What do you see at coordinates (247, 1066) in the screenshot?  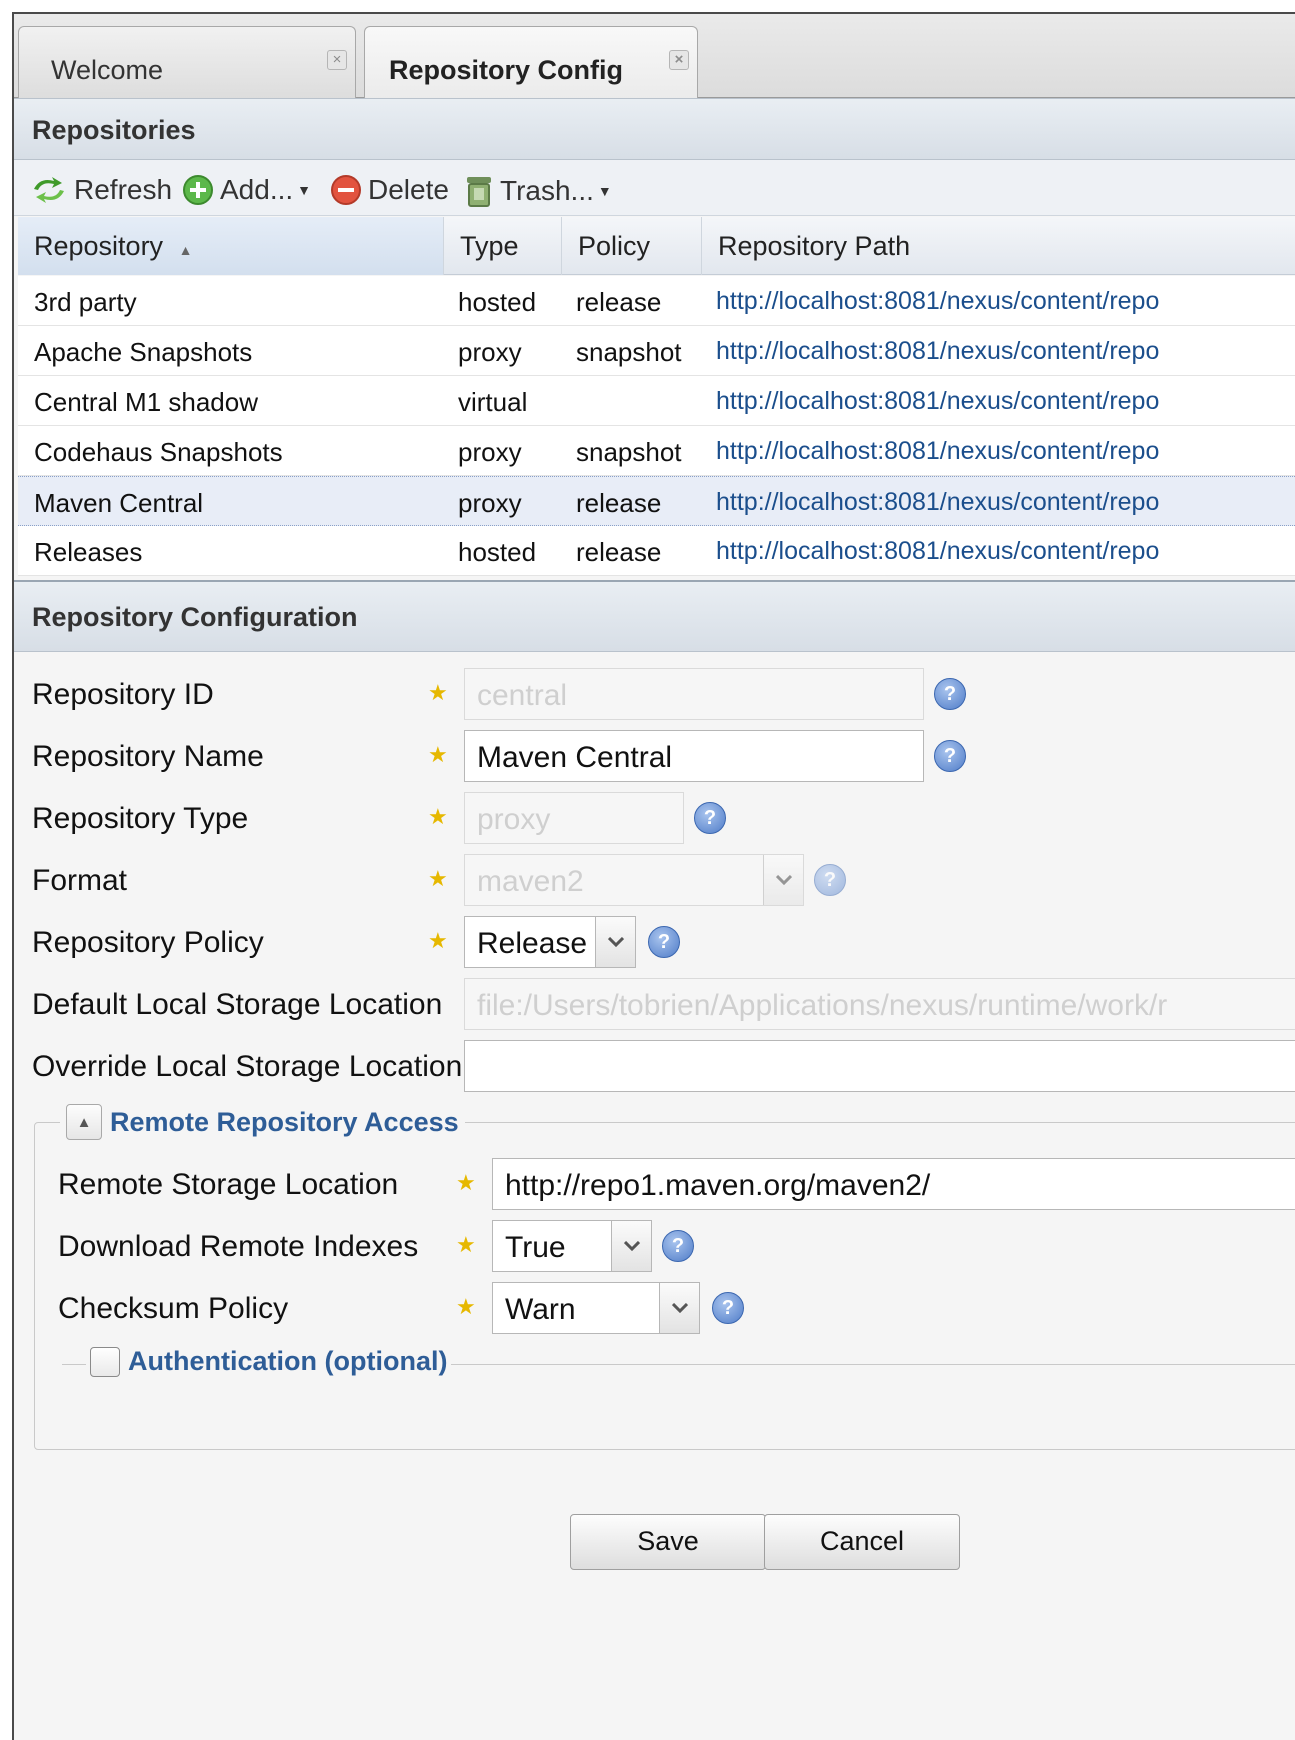 I see `override-storage-label: Override Local Storage Location` at bounding box center [247, 1066].